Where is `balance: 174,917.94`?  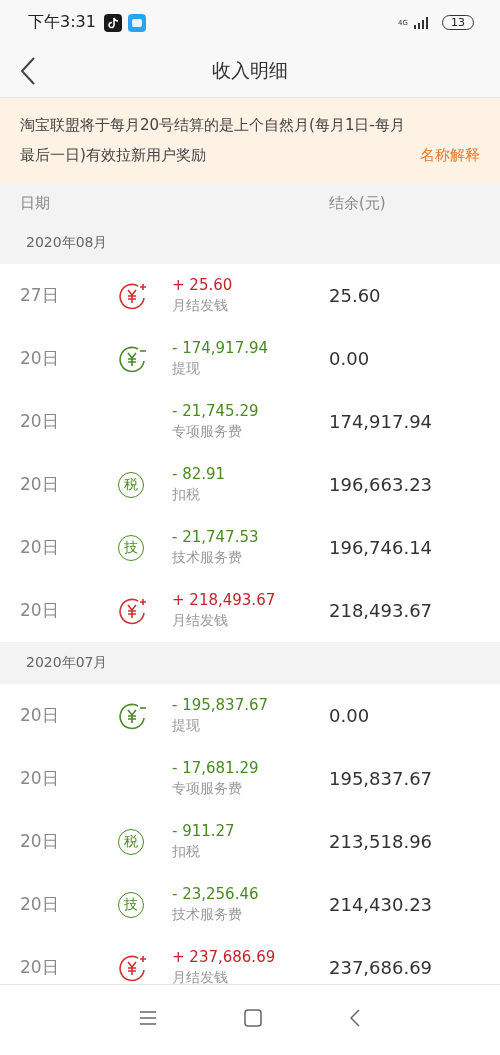
balance: 174,917.94 is located at coordinates (381, 421).